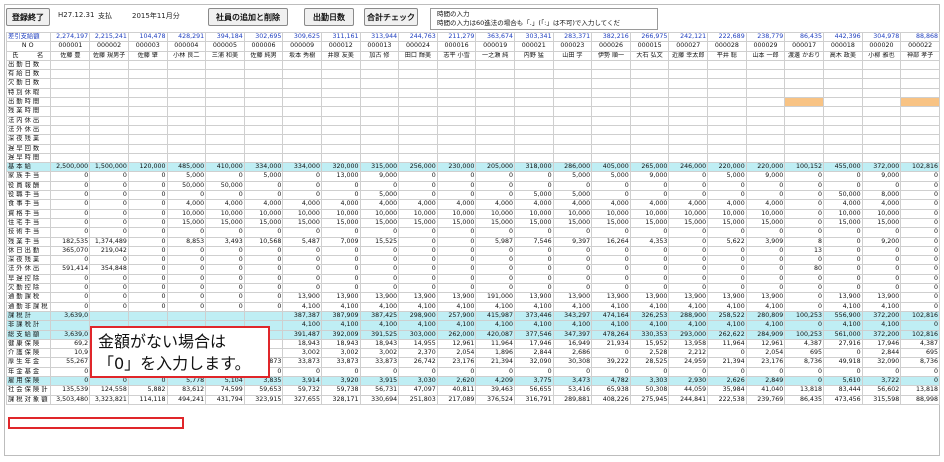  I want to click on input-cell: 3,493, so click(225, 241).